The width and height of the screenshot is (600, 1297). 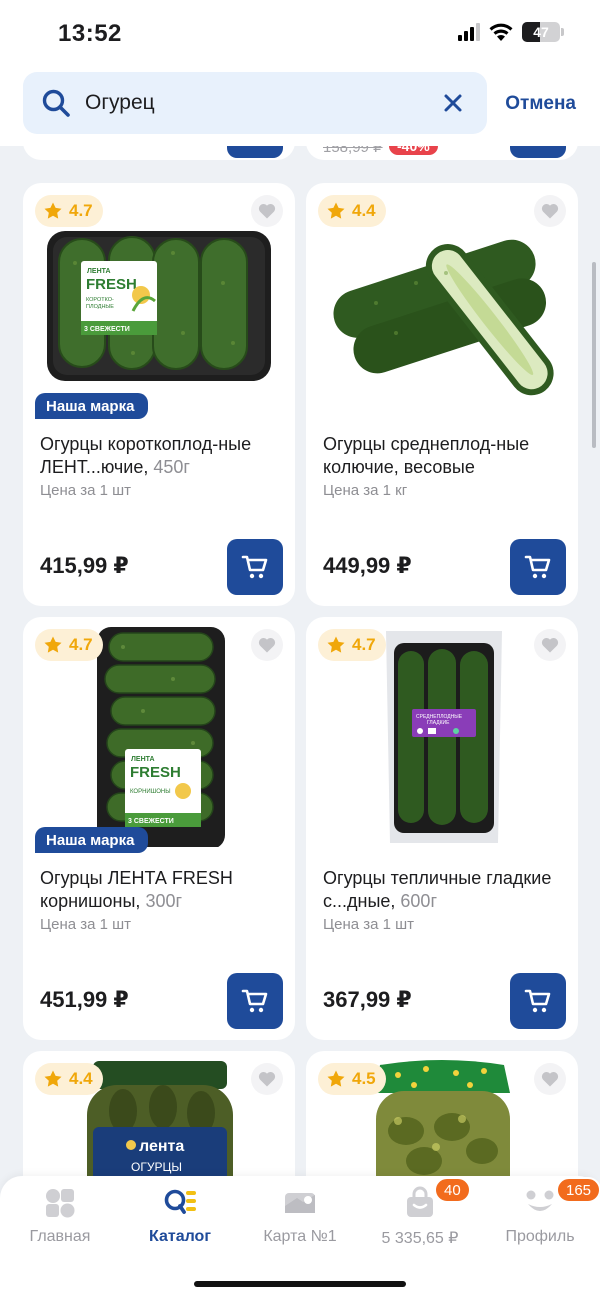 What do you see at coordinates (578, 1190) in the screenshot?
I see `profile-notification-badge: 165` at bounding box center [578, 1190].